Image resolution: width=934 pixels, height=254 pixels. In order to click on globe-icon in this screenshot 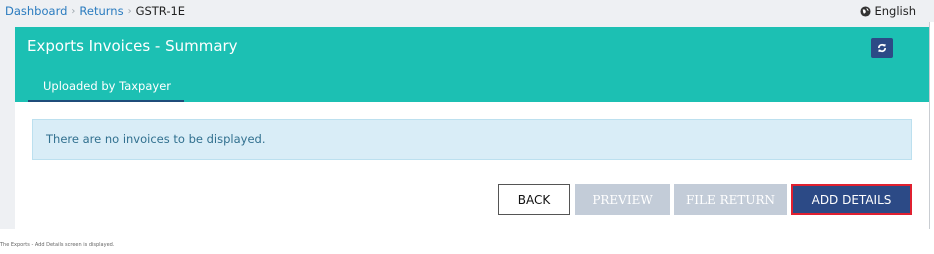, I will do `click(866, 11)`.